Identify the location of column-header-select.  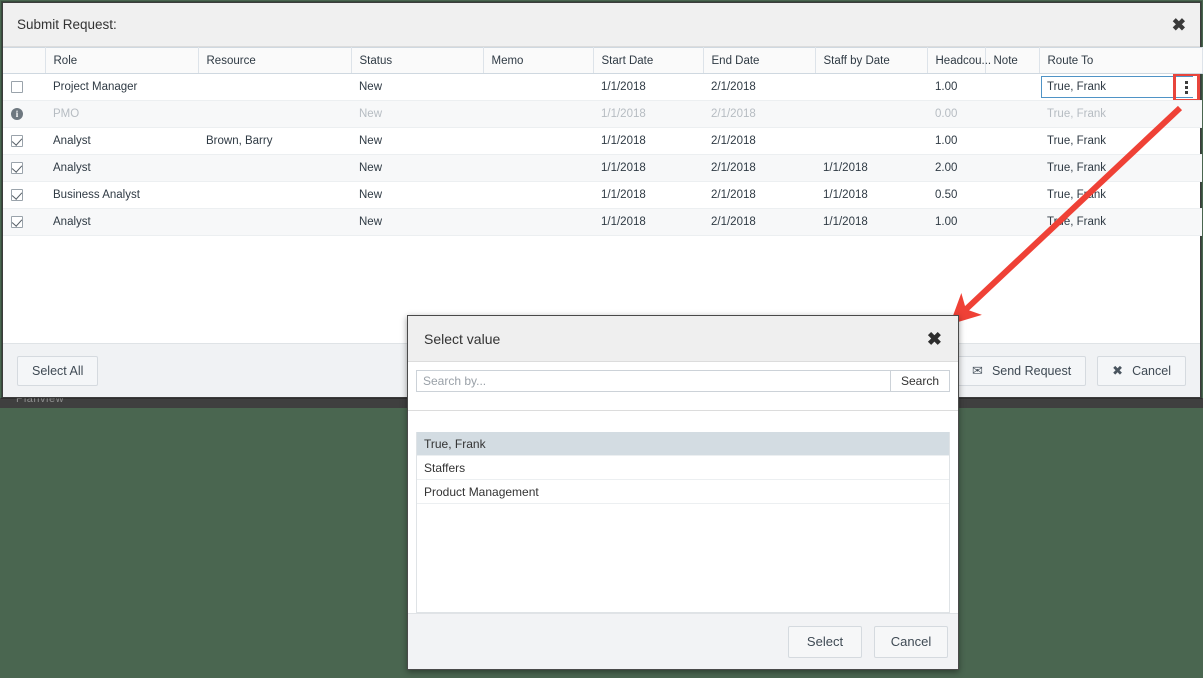
(24, 60).